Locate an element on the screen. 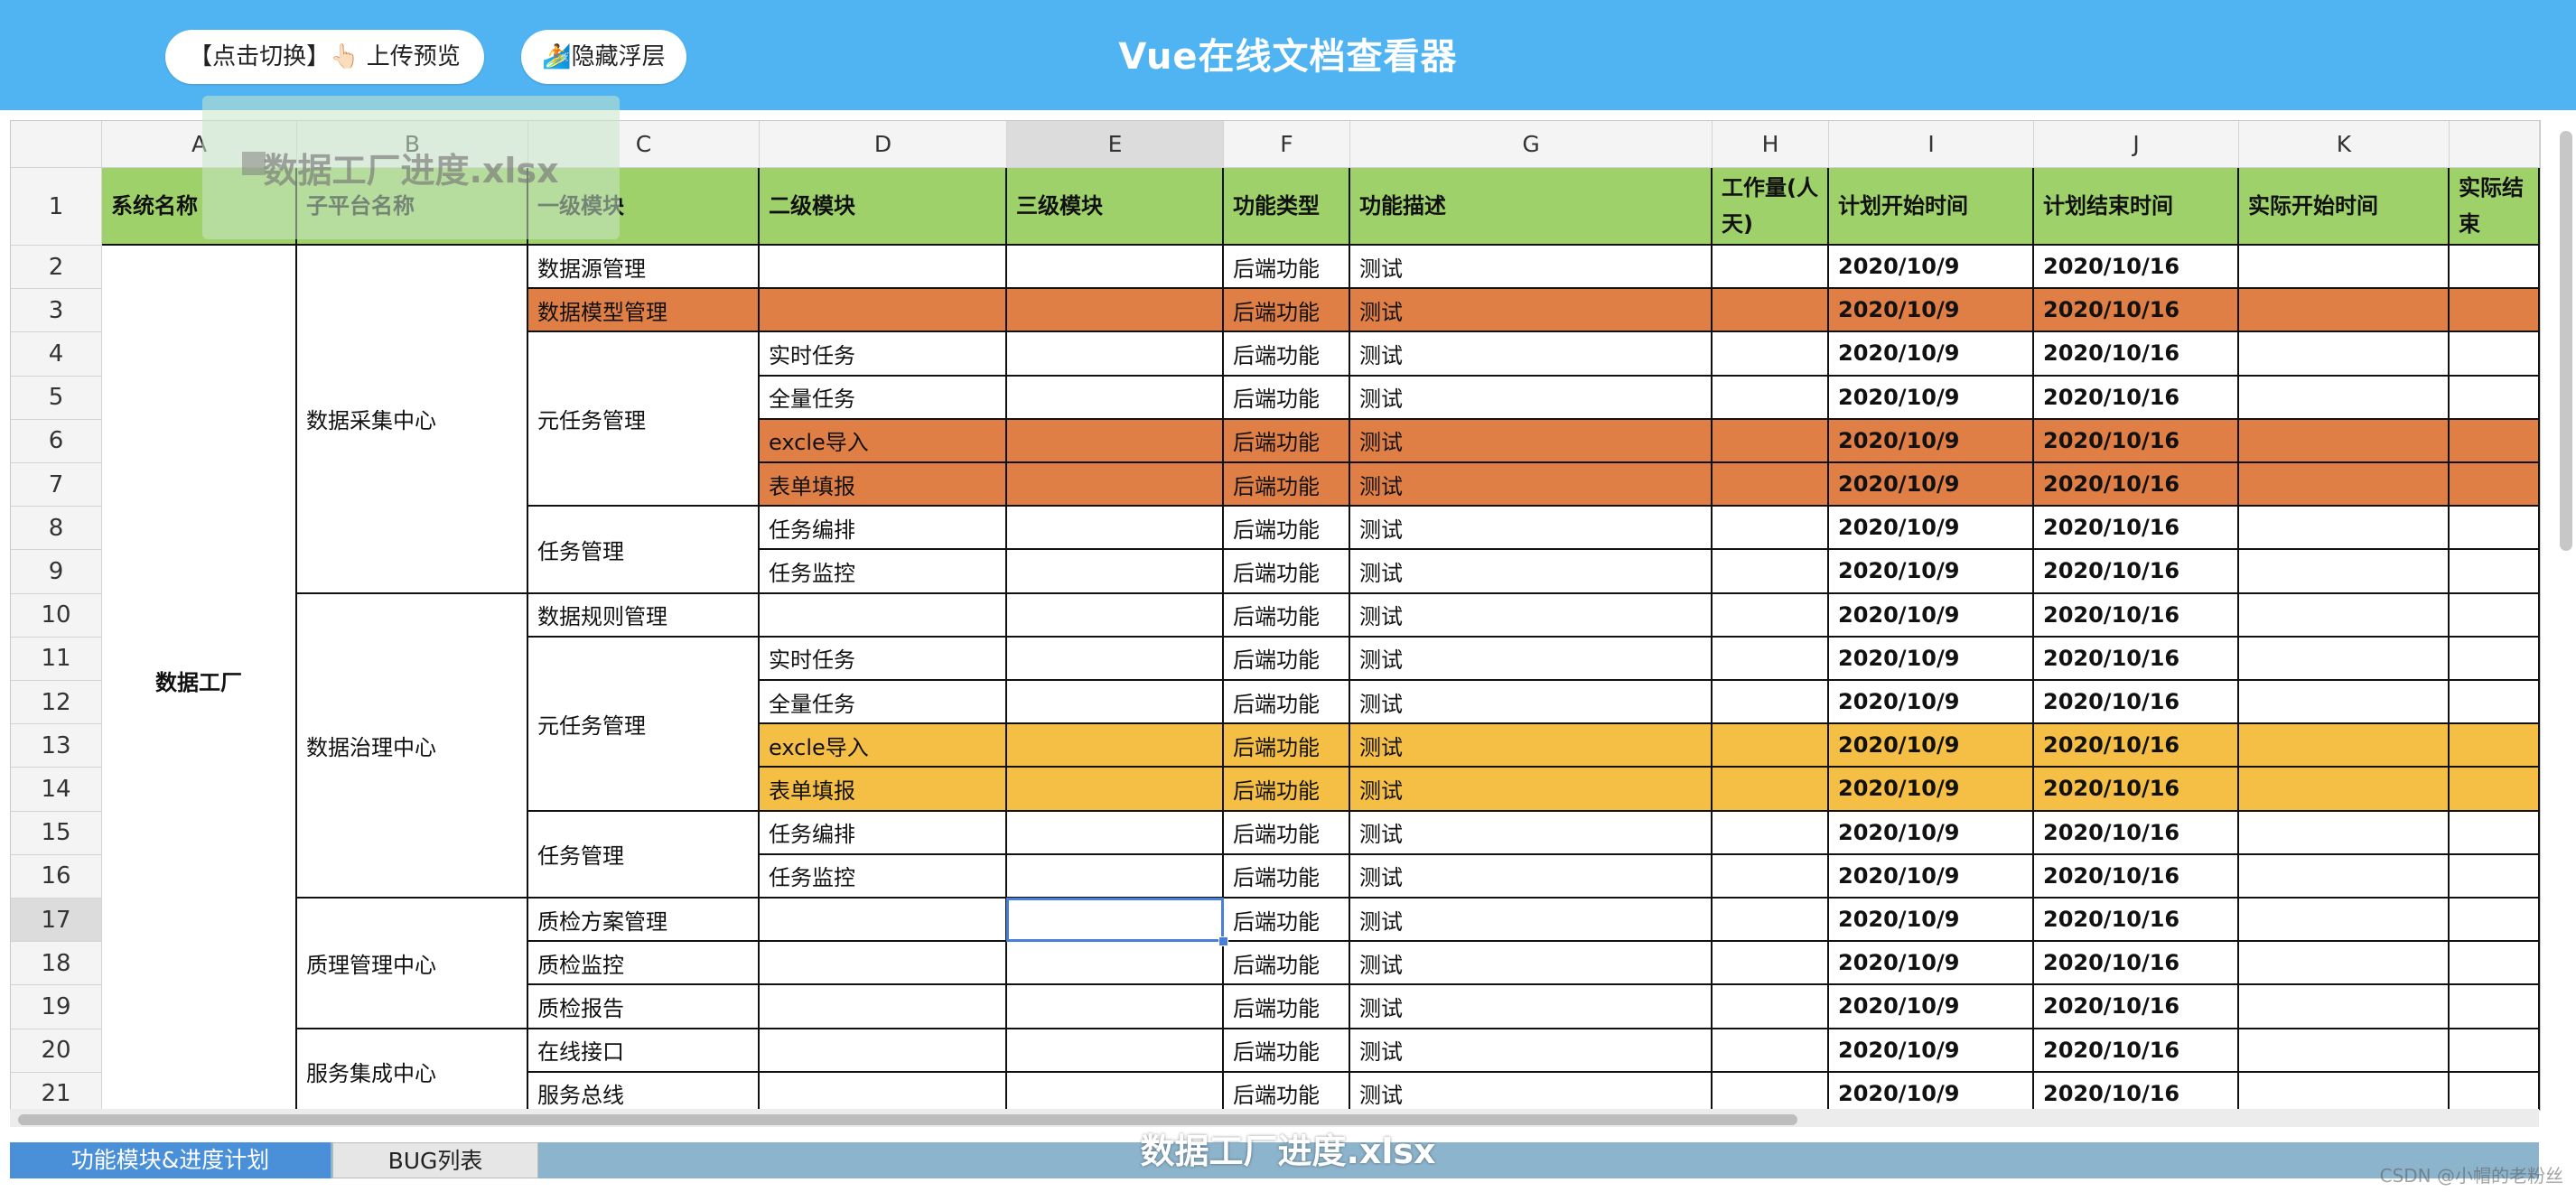 This screenshot has width=2576, height=1192. column-header-h: H is located at coordinates (1771, 144).